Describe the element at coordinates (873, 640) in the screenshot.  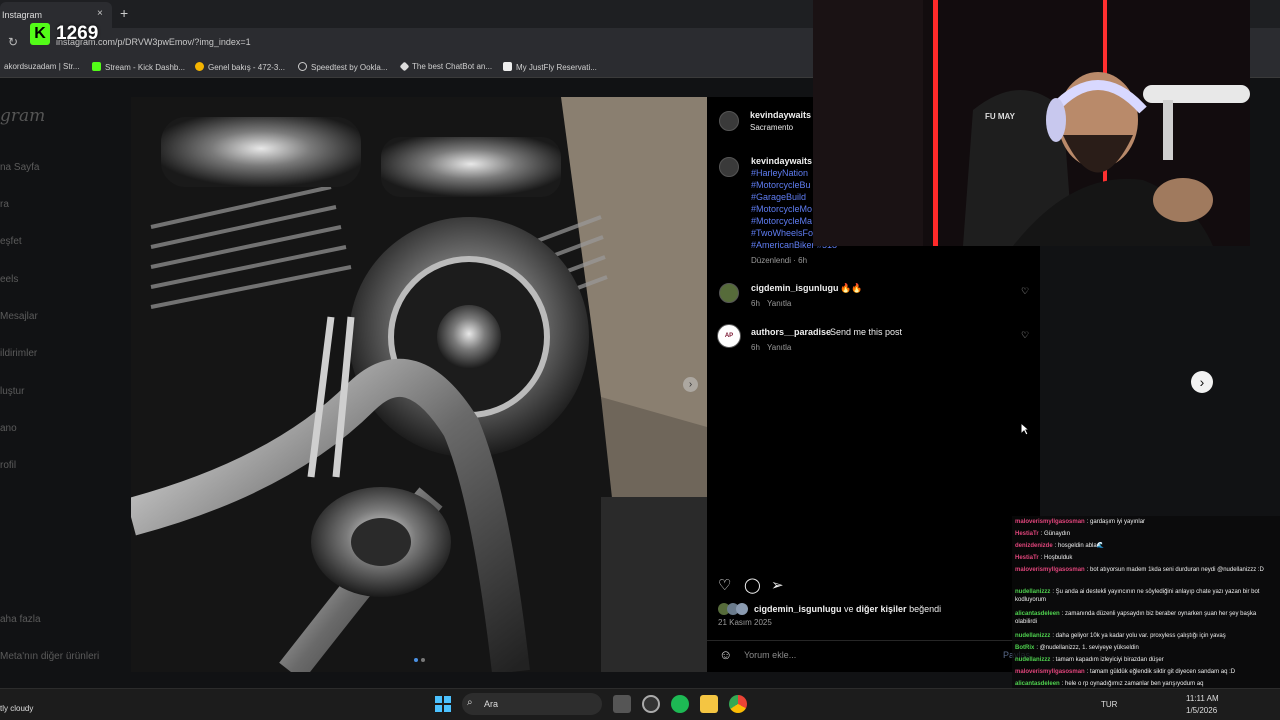
I see `divider` at that location.